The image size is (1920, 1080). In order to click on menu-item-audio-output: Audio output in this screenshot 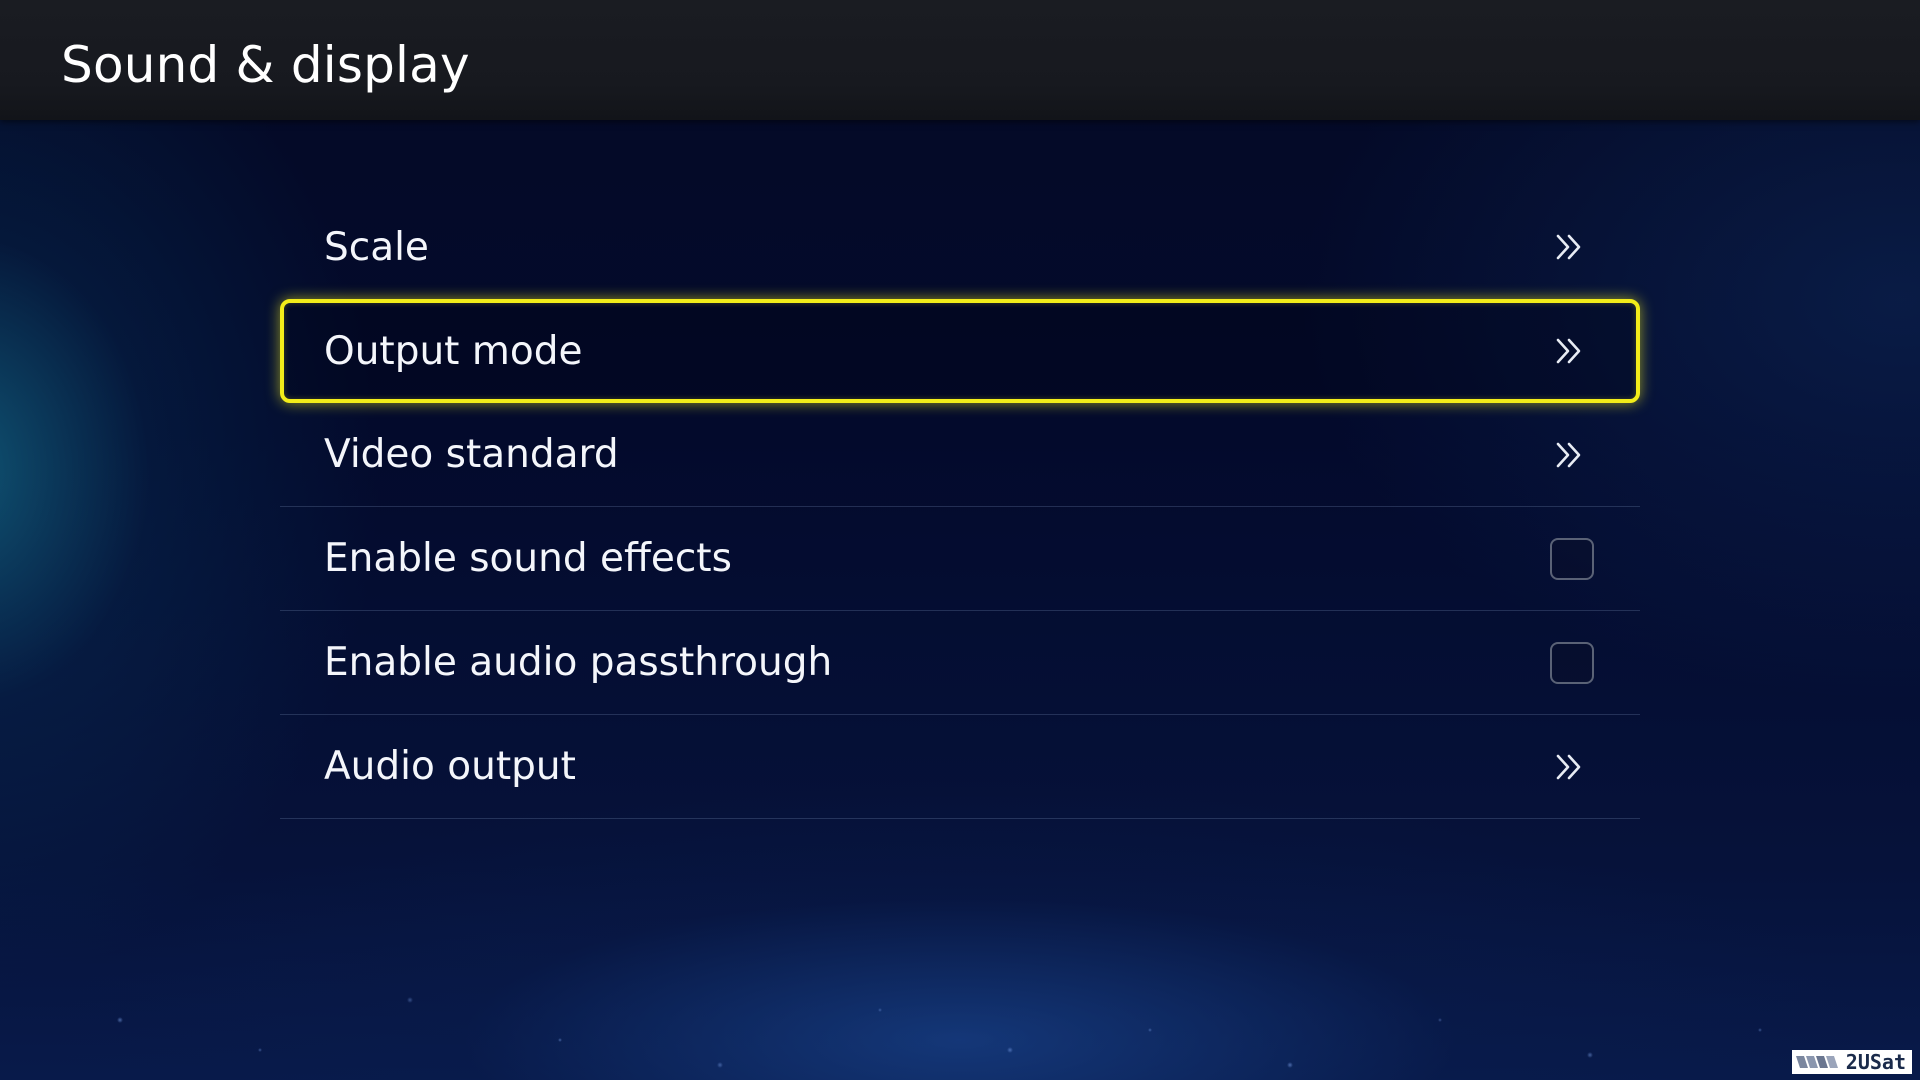, I will do `click(960, 767)`.